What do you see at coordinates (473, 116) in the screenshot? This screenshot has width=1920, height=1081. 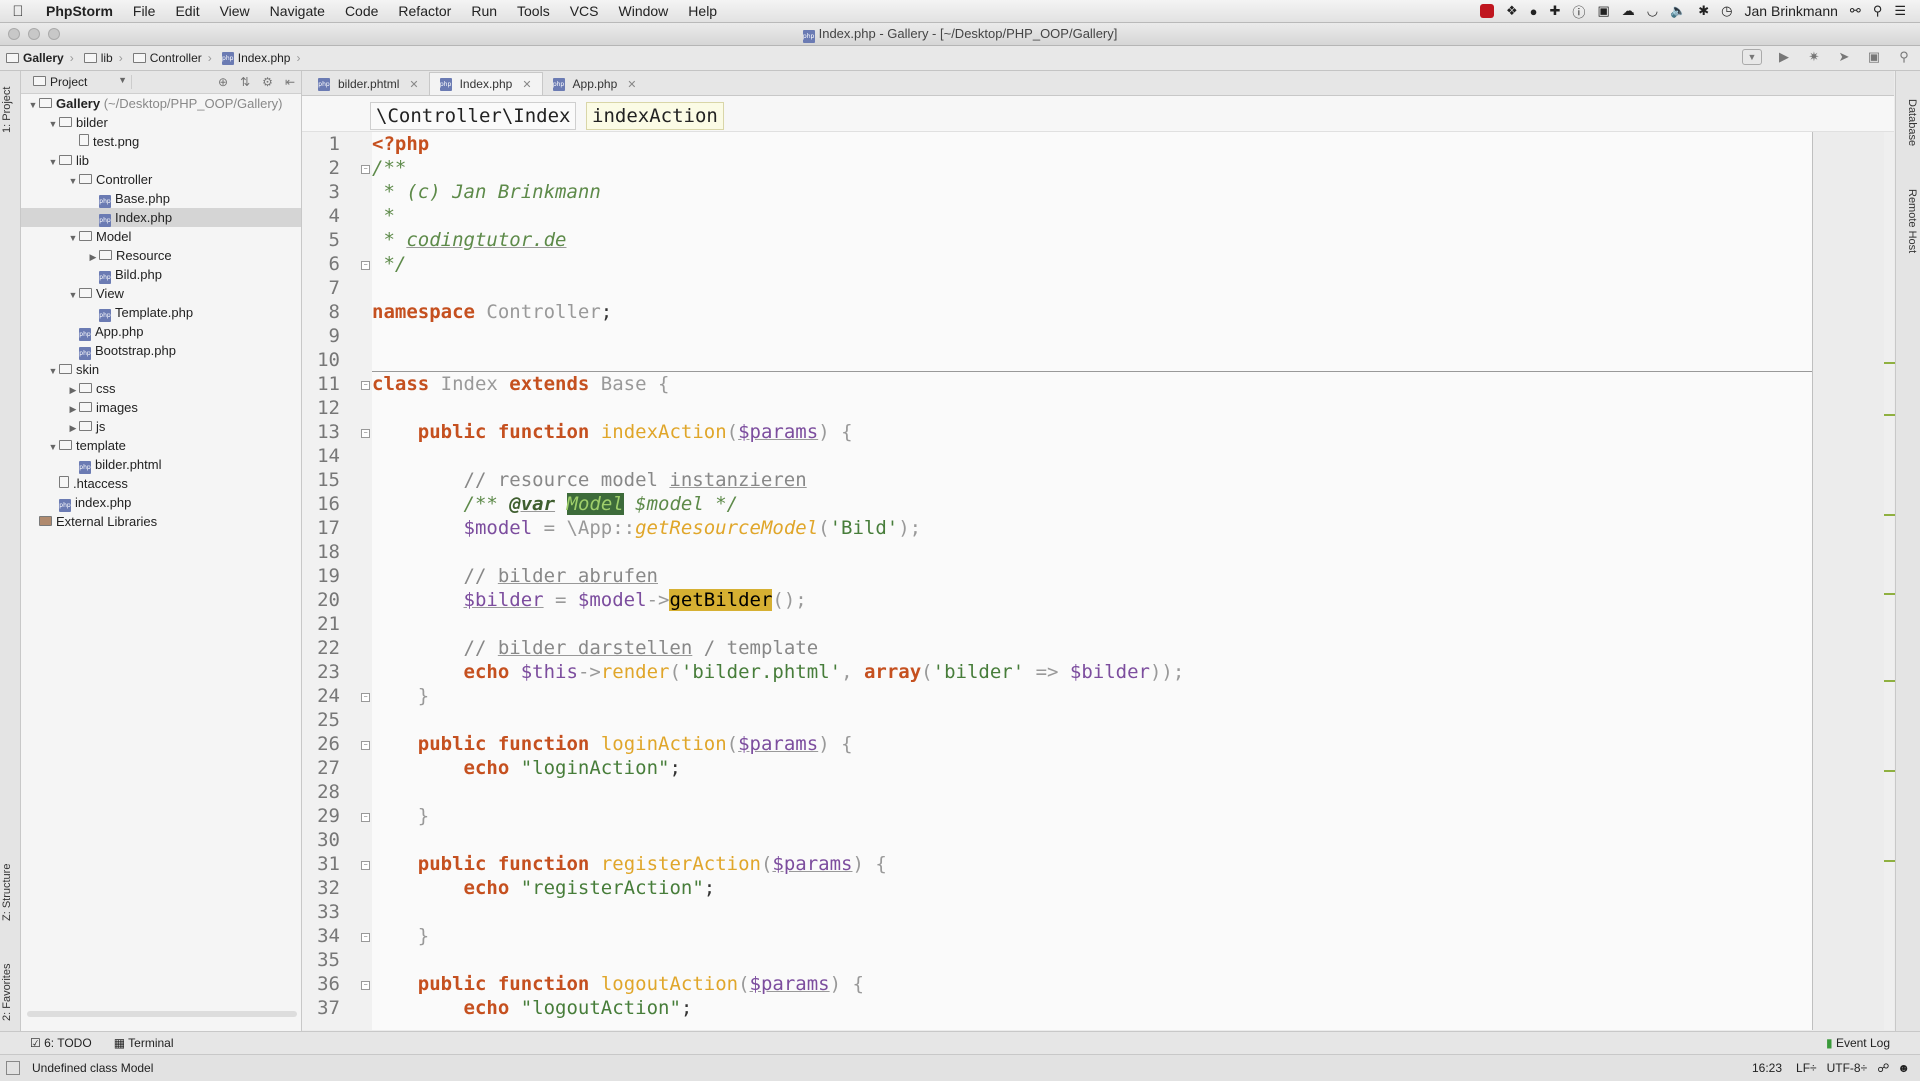 I see `breadcrumb-namespace: \Controller\Index` at bounding box center [473, 116].